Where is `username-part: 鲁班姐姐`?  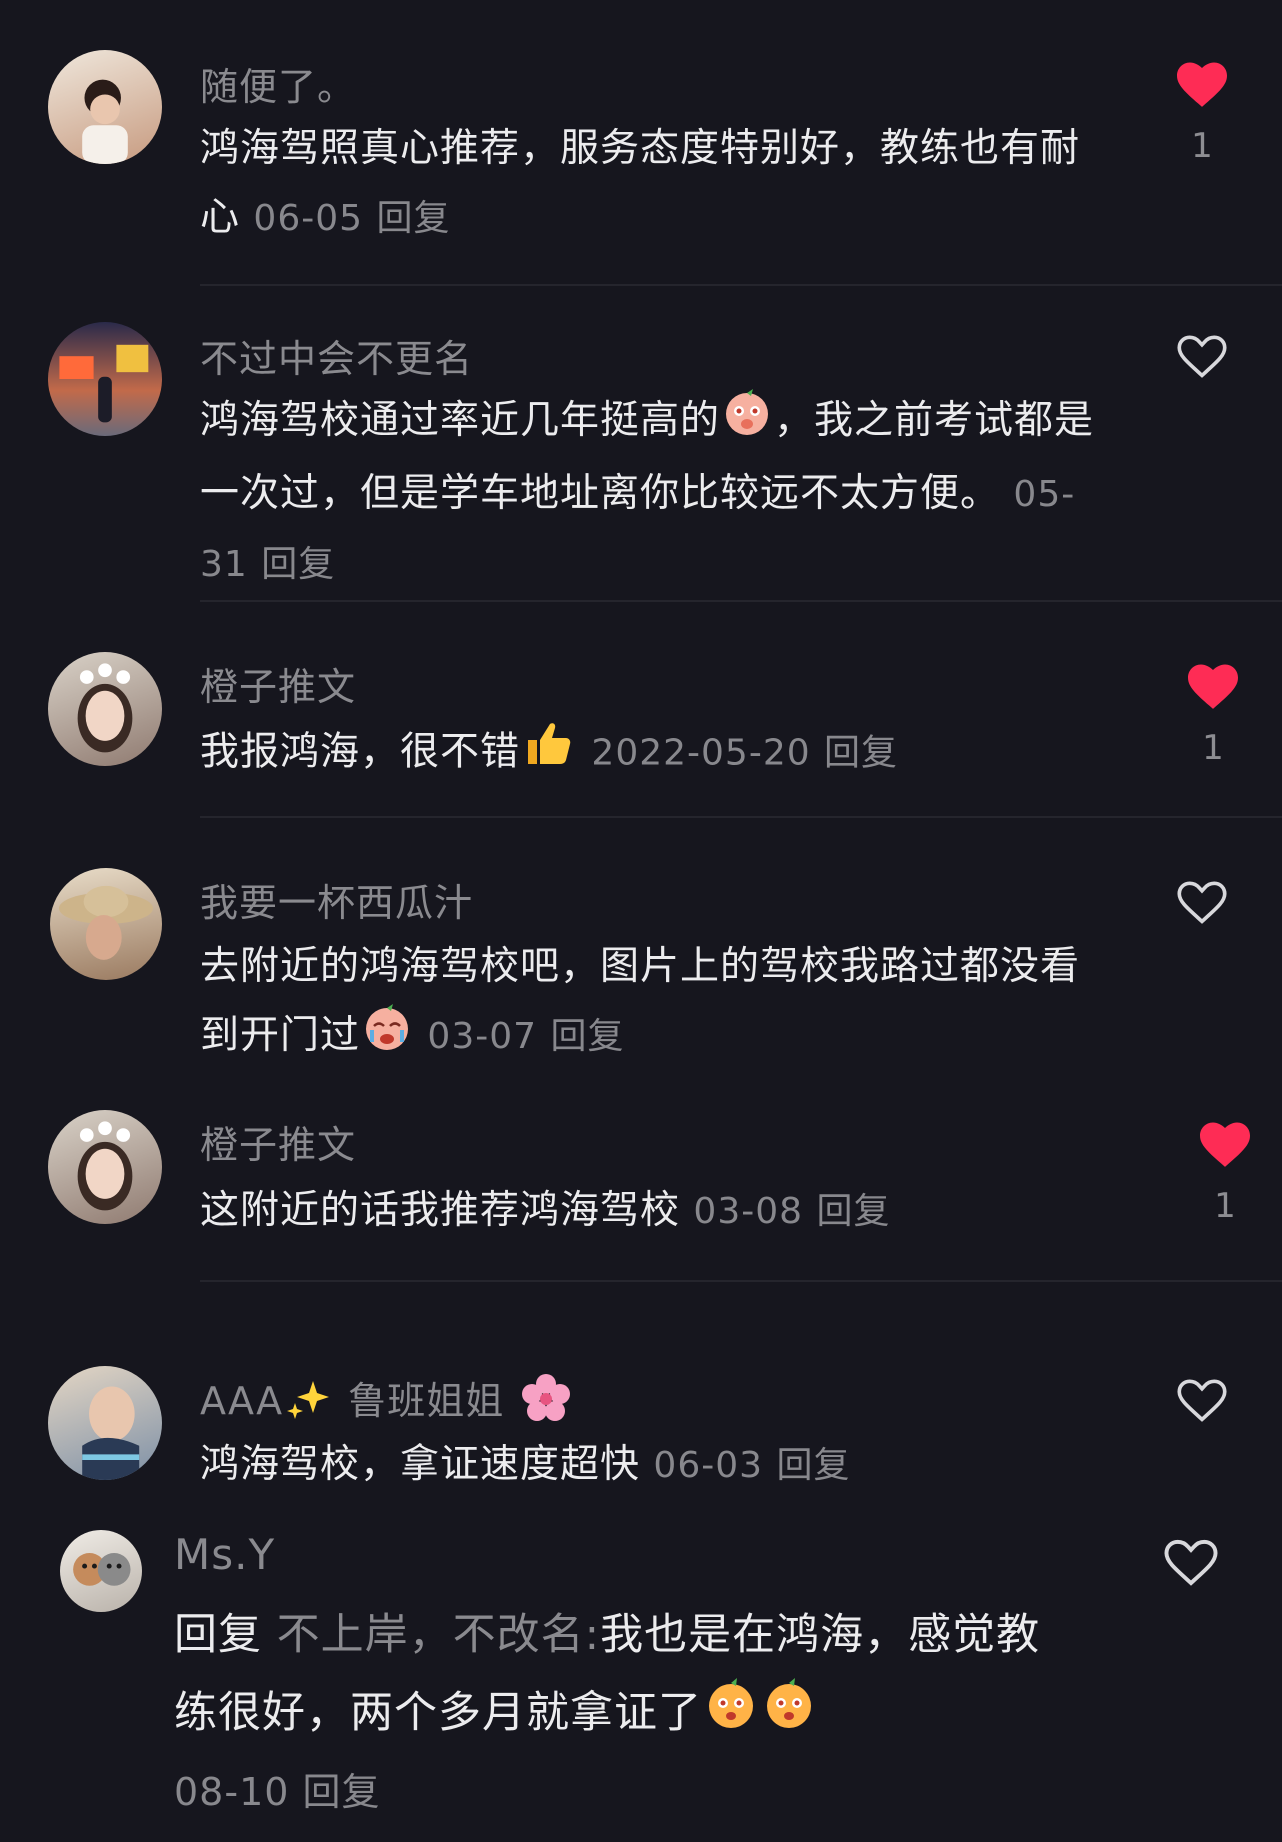 username-part: 鲁班姐姐 is located at coordinates (426, 1401).